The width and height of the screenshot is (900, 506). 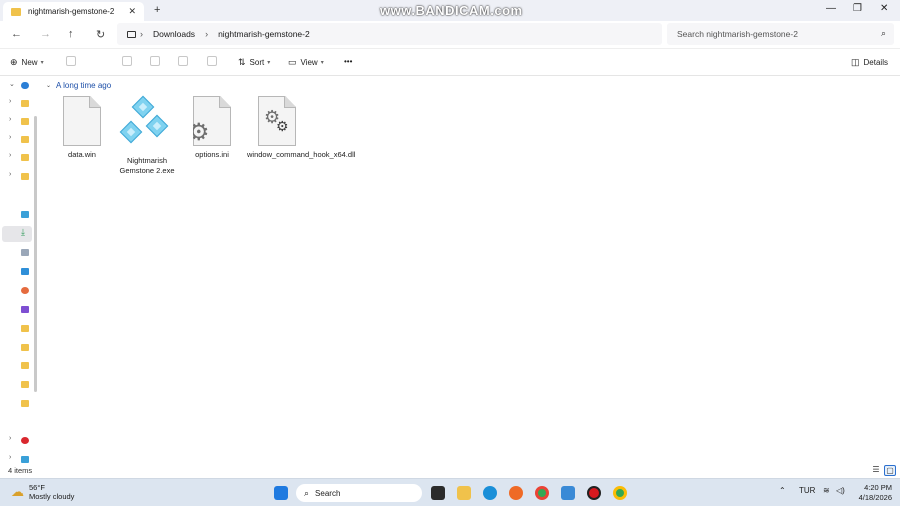 I want to click on group-header: ⌄ A long time ago, so click(x=78, y=85).